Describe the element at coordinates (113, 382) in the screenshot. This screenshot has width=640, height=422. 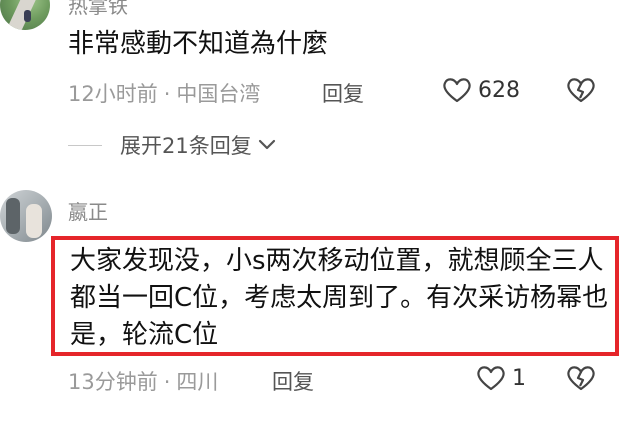
I see `timestamp: 13分钟前` at that location.